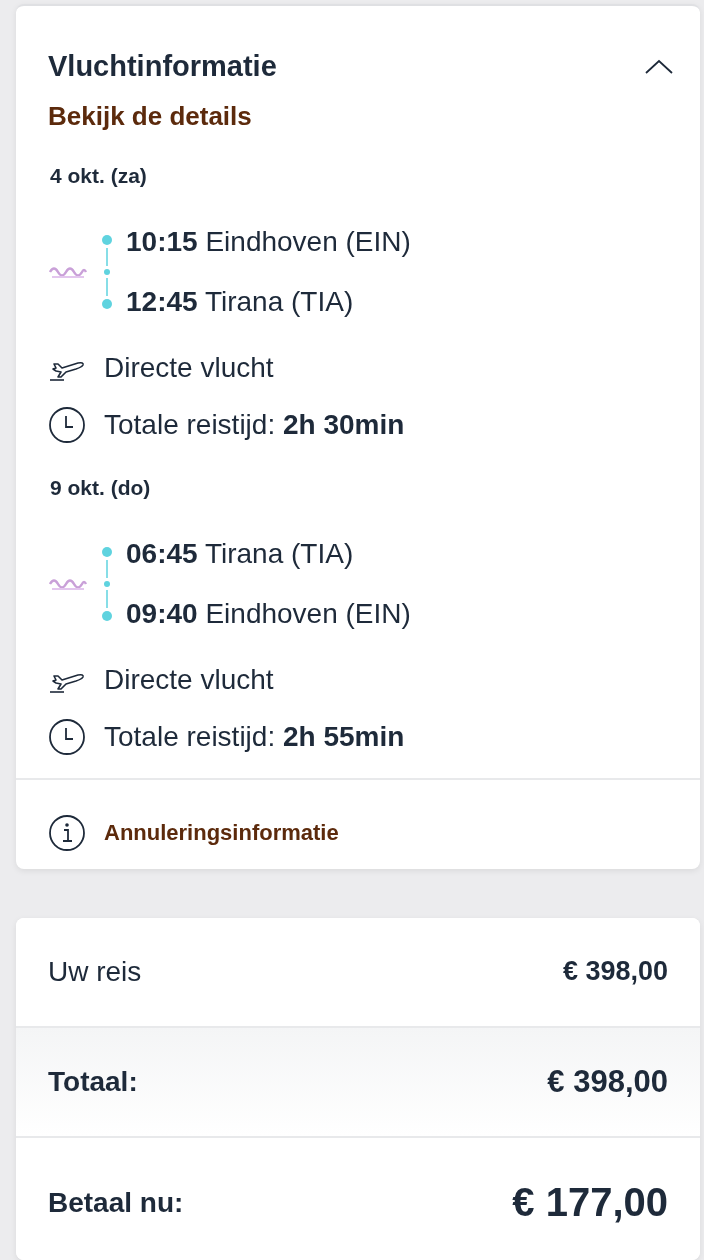 Image resolution: width=704 pixels, height=1260 pixels. I want to click on section-title: Vluchtinformatie, so click(162, 66).